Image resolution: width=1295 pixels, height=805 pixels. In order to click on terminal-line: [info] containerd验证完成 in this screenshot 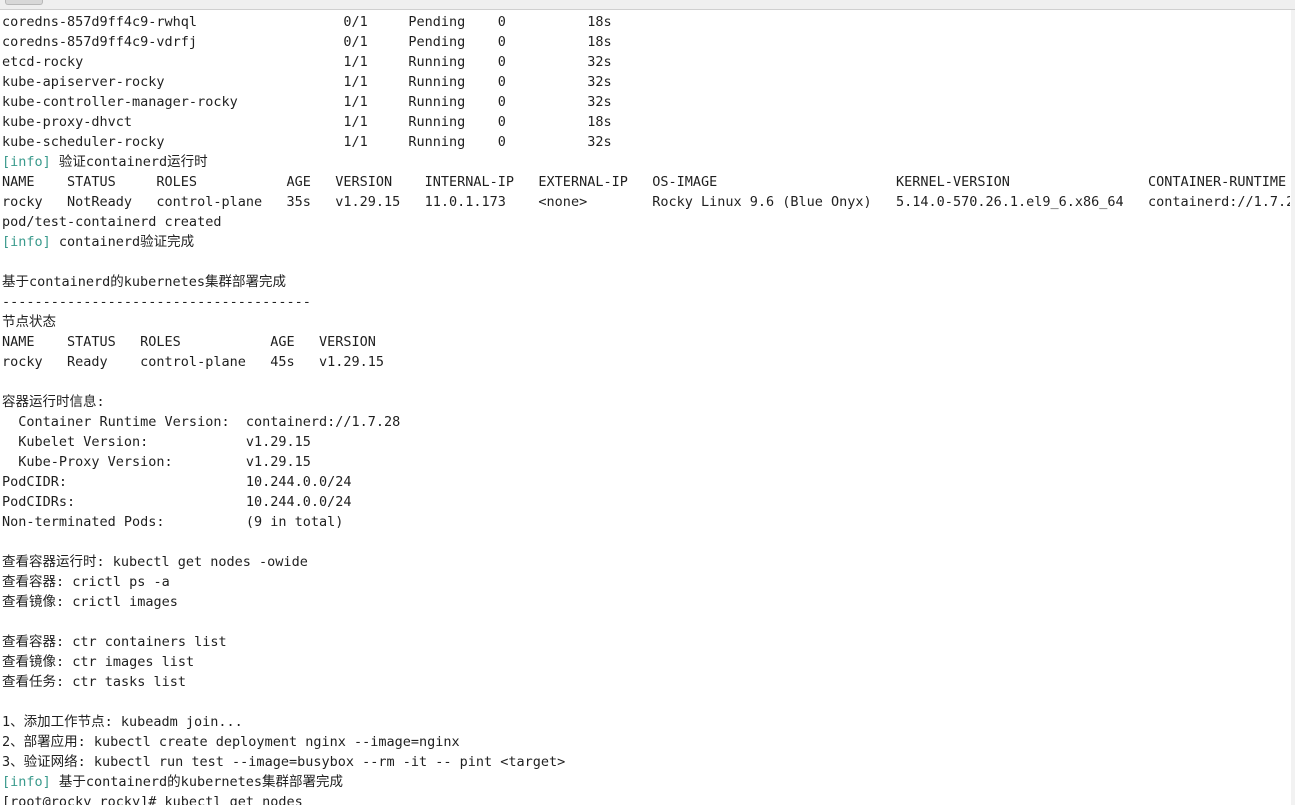, I will do `click(646, 242)`.